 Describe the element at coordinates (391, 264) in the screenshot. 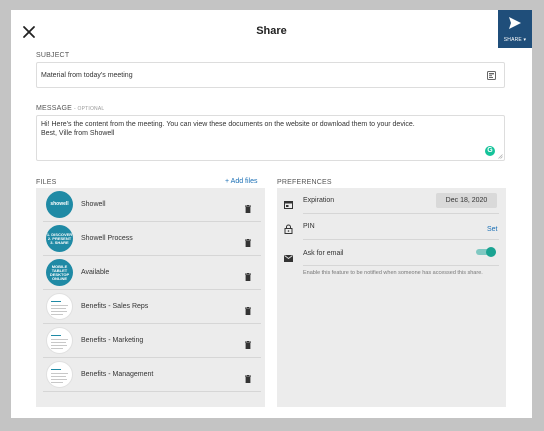

I see `pref-row-ask-email: Ask for email` at that location.